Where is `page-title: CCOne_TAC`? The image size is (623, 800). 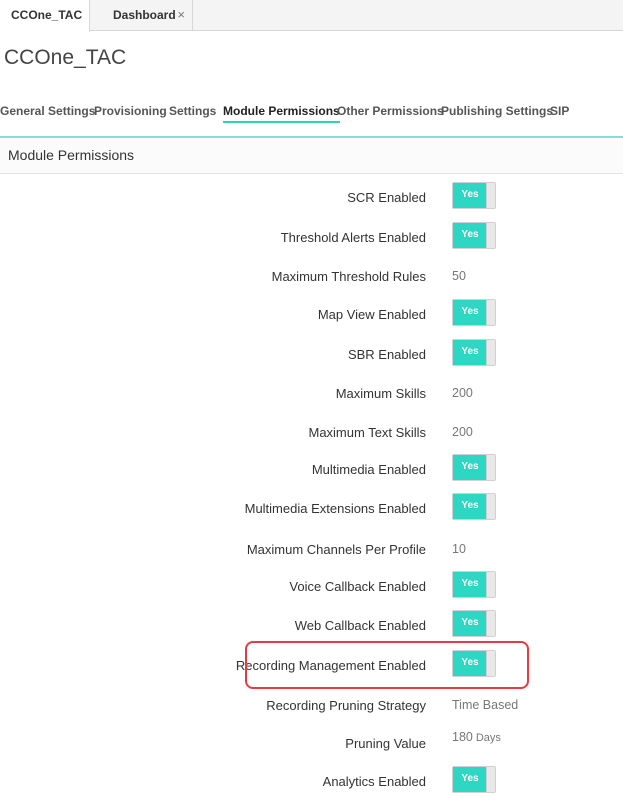
page-title: CCOne_TAC is located at coordinates (65, 57).